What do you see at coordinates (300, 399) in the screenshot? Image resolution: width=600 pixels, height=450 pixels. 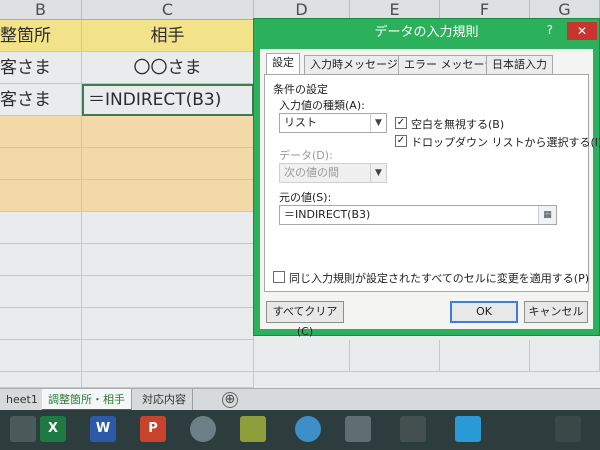 I see `sheet-tab-bar: heet1 調整箇所・相手 対応内容 ⊕` at bounding box center [300, 399].